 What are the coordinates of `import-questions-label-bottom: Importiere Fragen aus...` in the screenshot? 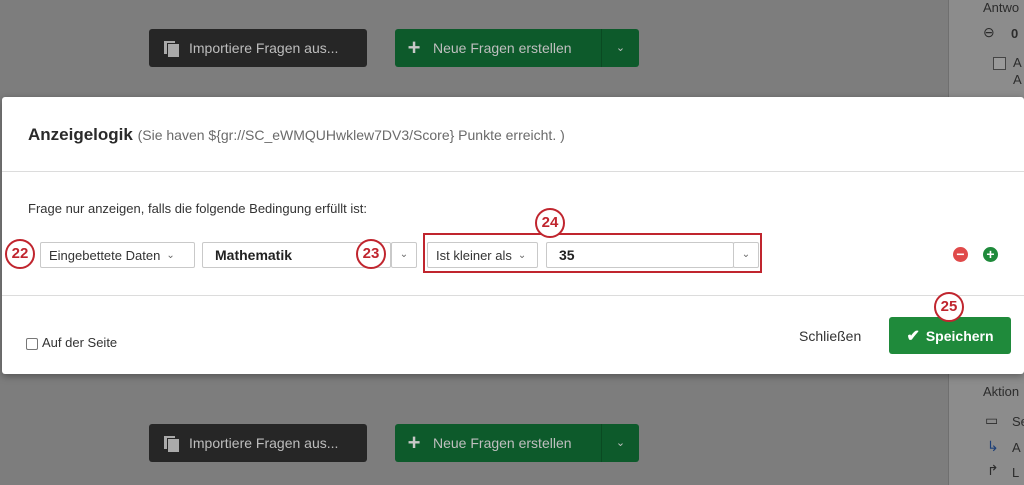 It's located at (264, 443).